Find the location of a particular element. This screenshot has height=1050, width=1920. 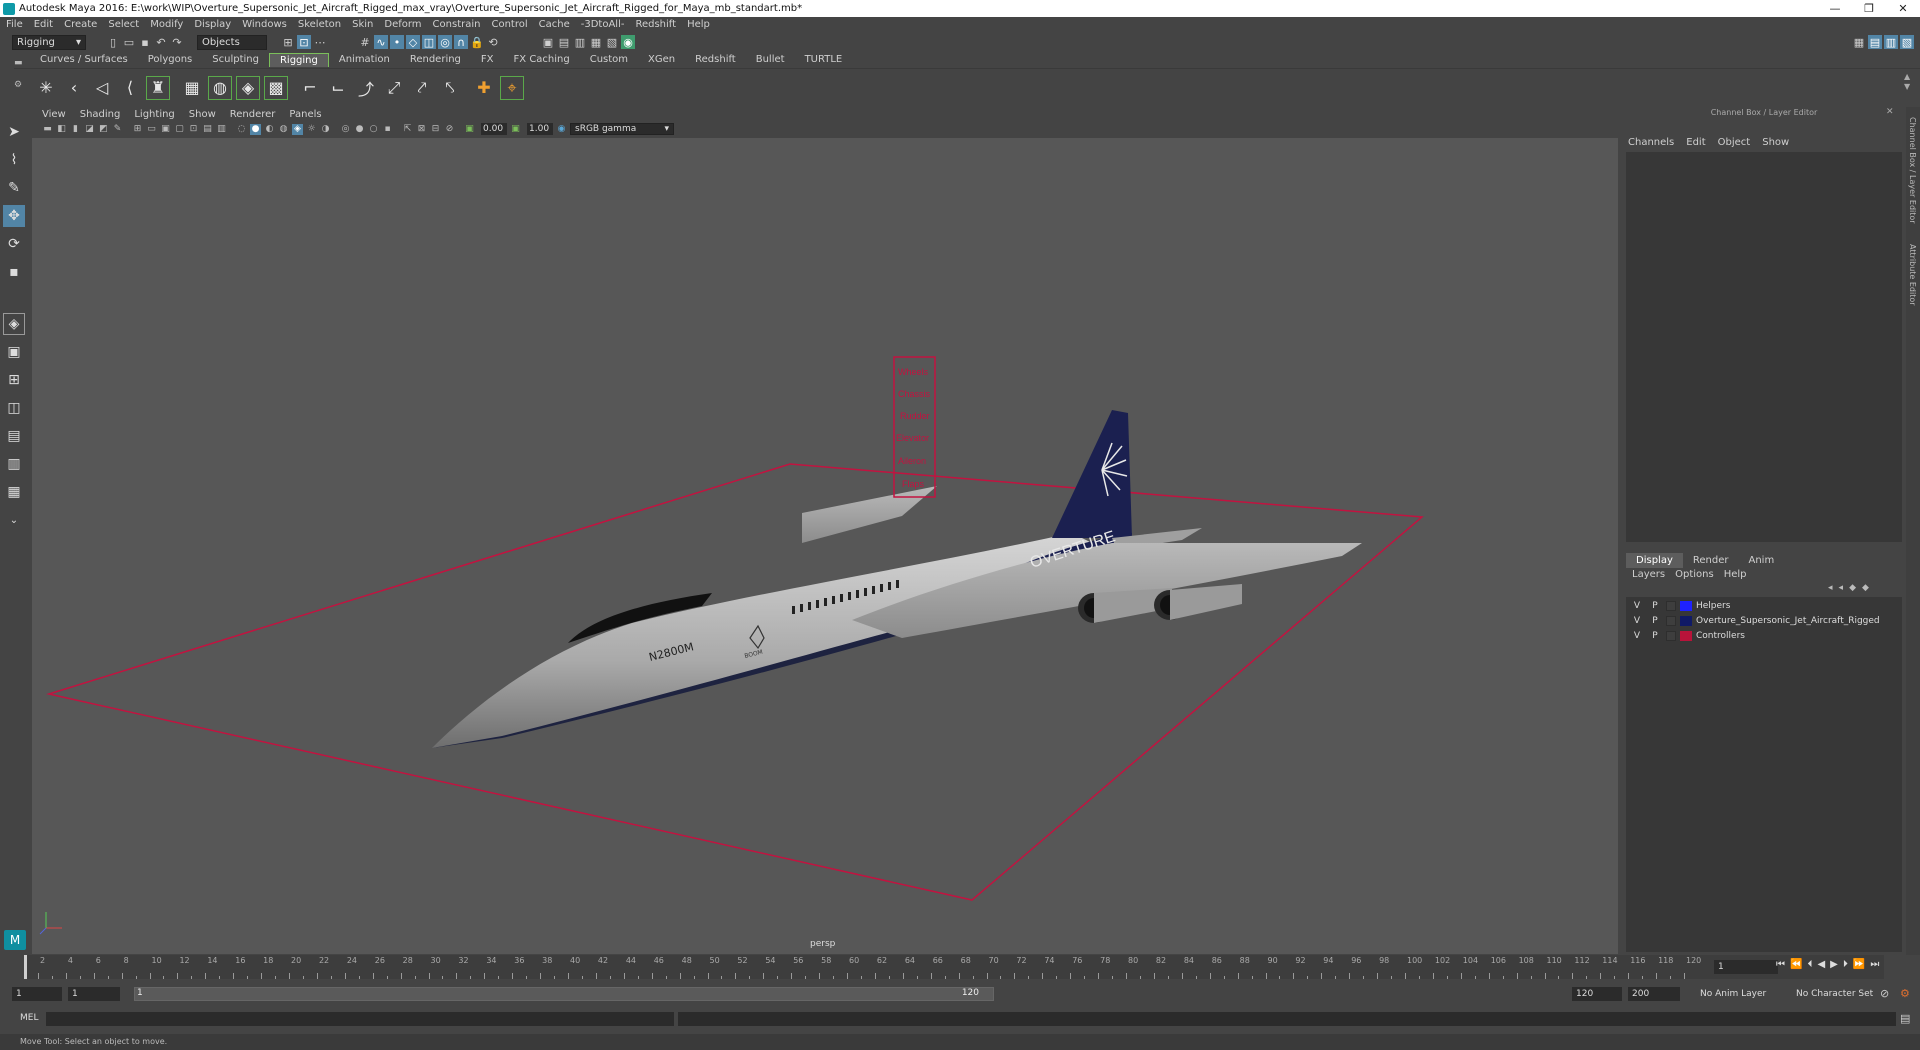

aim-constraint-icon: ⤤ is located at coordinates (422, 88).